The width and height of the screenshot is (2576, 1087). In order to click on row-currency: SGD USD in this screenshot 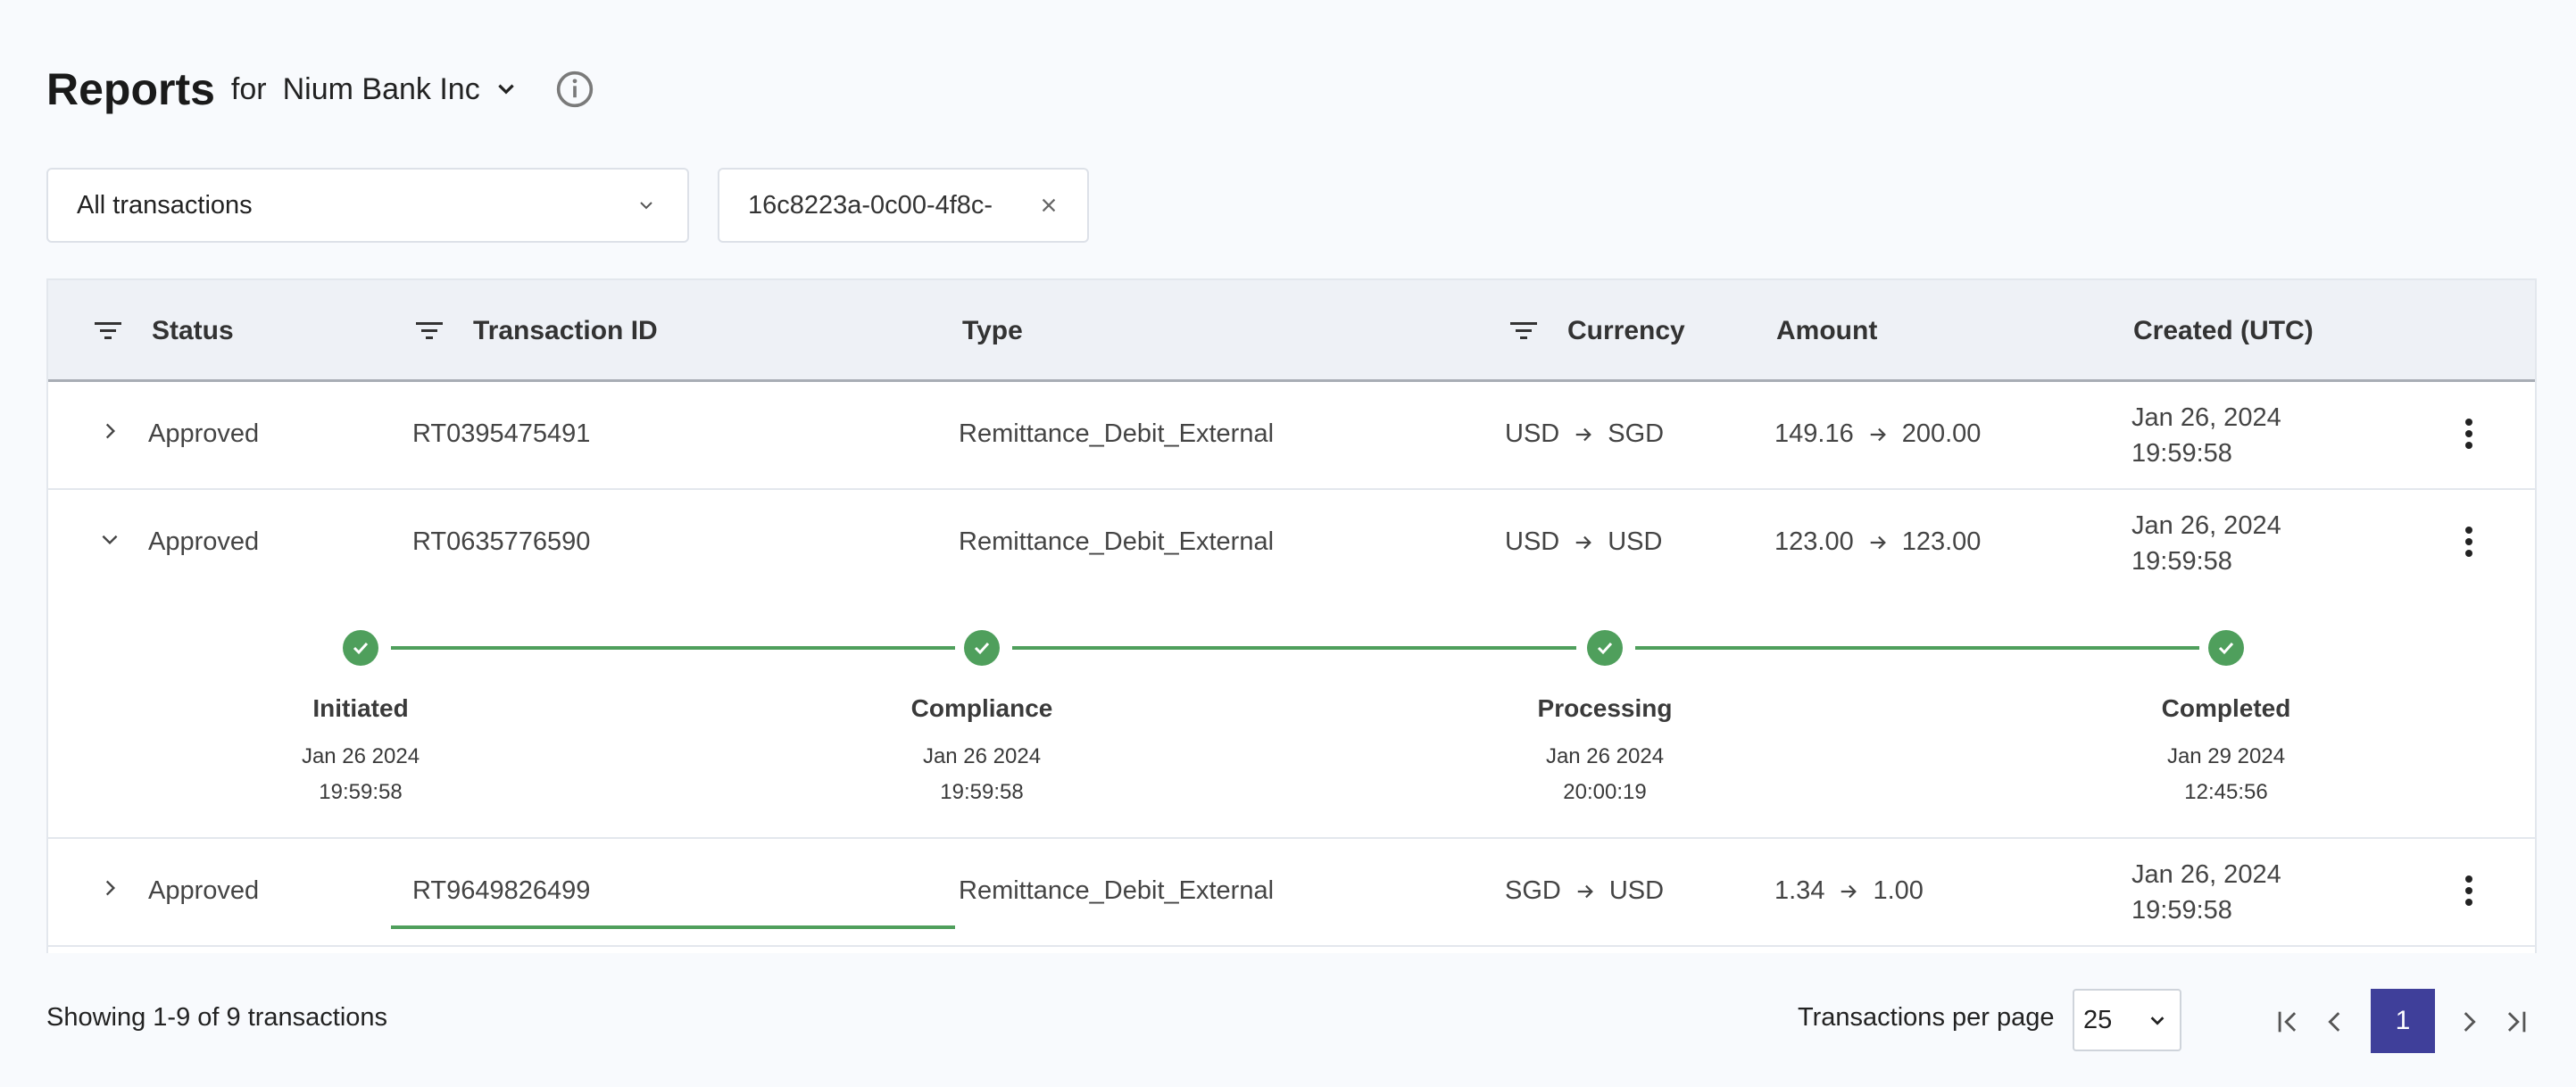, I will do `click(1584, 891)`.